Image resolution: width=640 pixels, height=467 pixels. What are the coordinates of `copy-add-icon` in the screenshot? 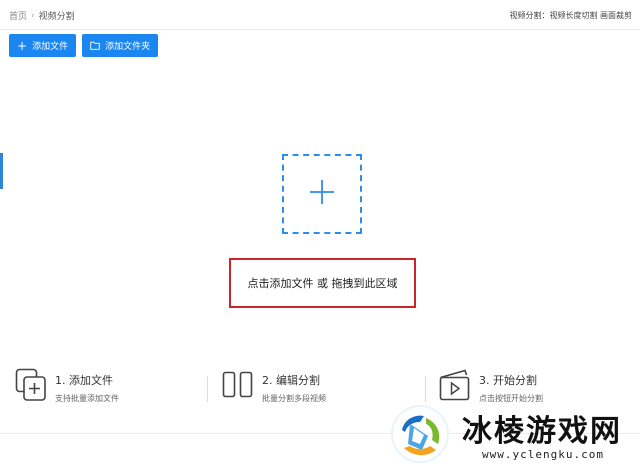 It's located at (31, 387).